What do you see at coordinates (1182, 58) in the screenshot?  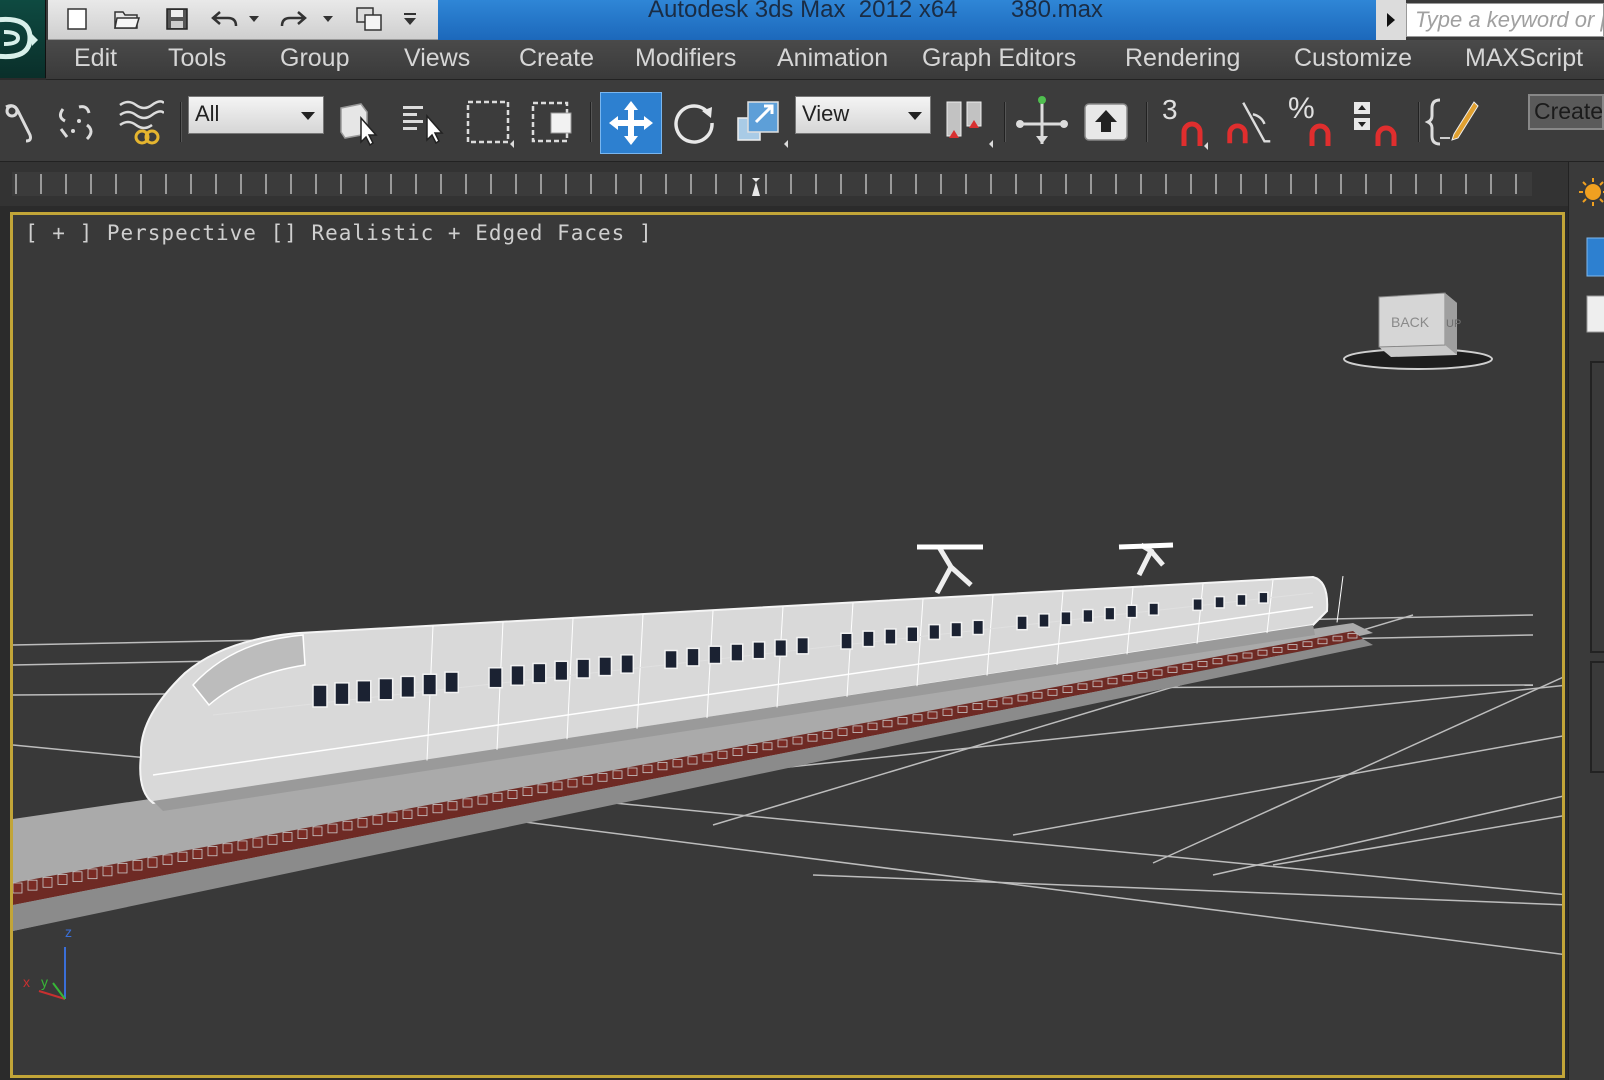 I see `menu-rendering: Rendering` at bounding box center [1182, 58].